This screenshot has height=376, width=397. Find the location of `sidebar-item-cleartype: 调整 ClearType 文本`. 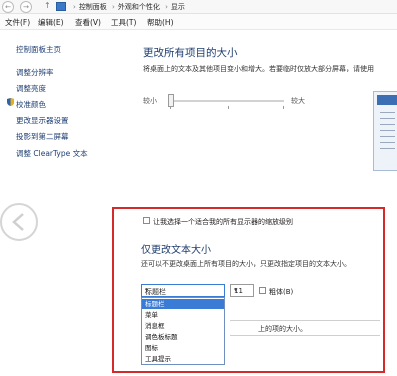

sidebar-item-cleartype: 调整 ClearType 文本 is located at coordinates (52, 153).